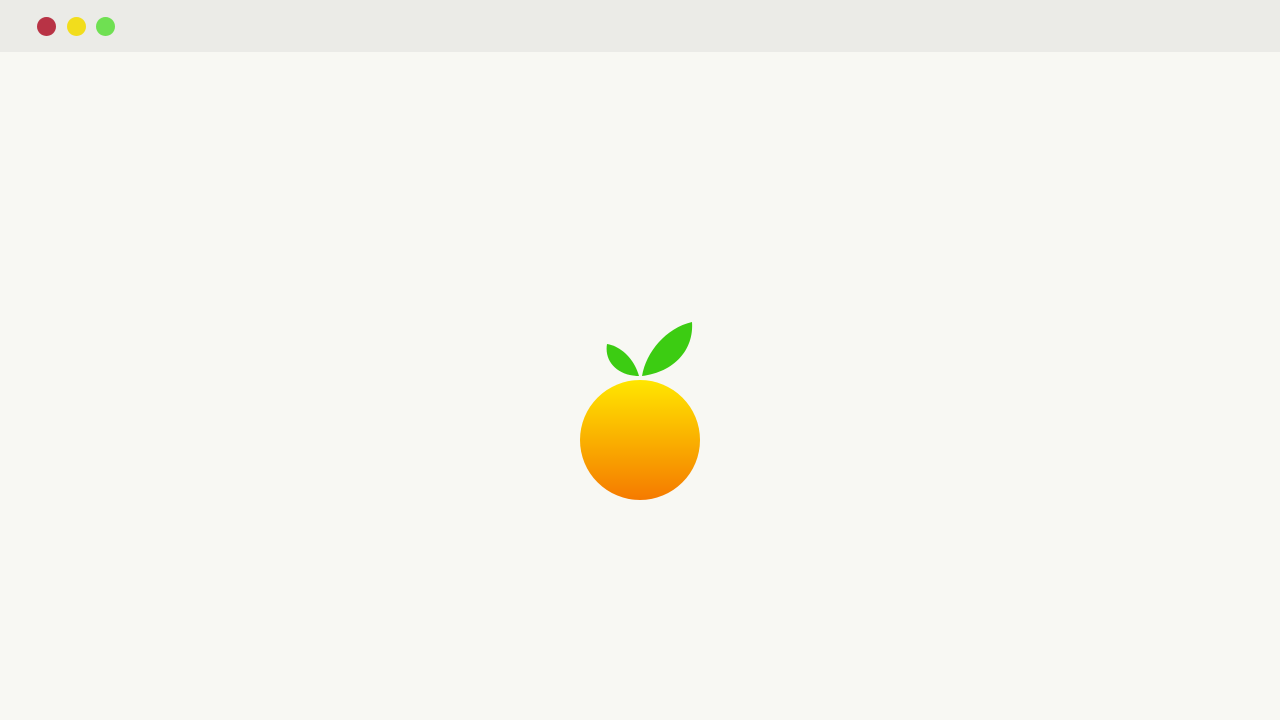 The image size is (1280, 720). What do you see at coordinates (640, 26) in the screenshot?
I see `title-bar` at bounding box center [640, 26].